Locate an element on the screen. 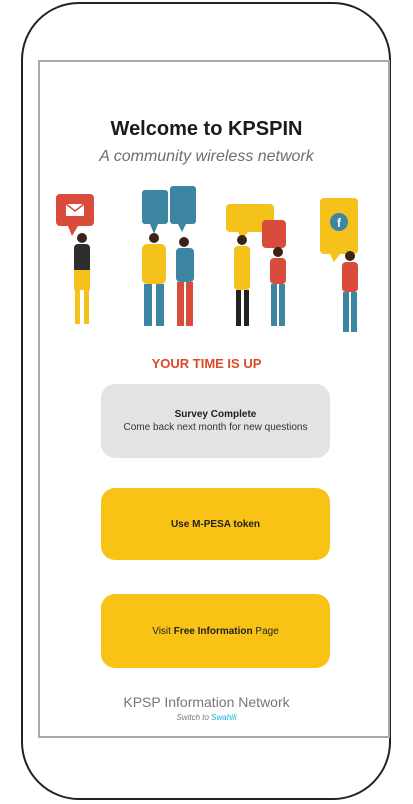 Image resolution: width=413 pixels, height=804 pixels. info-suffix: Page is located at coordinates (265, 631).